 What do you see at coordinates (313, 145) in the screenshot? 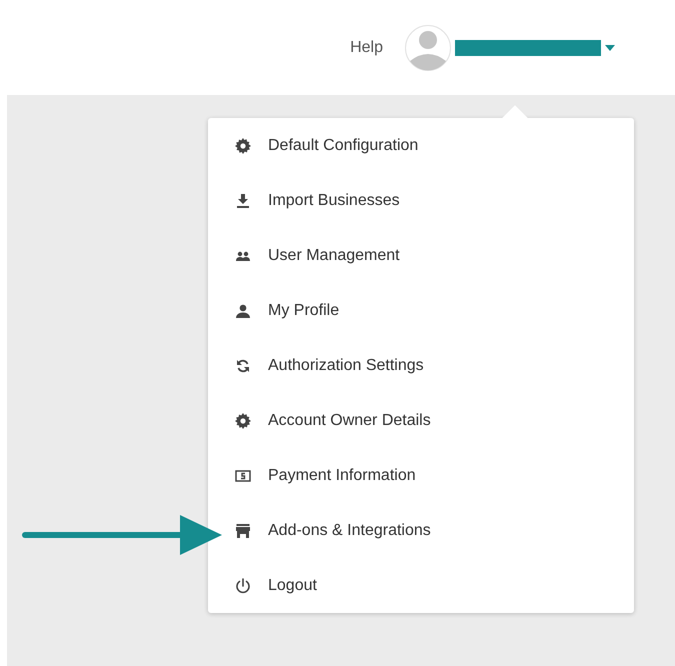
I see `menu-item: Default Configuration` at bounding box center [313, 145].